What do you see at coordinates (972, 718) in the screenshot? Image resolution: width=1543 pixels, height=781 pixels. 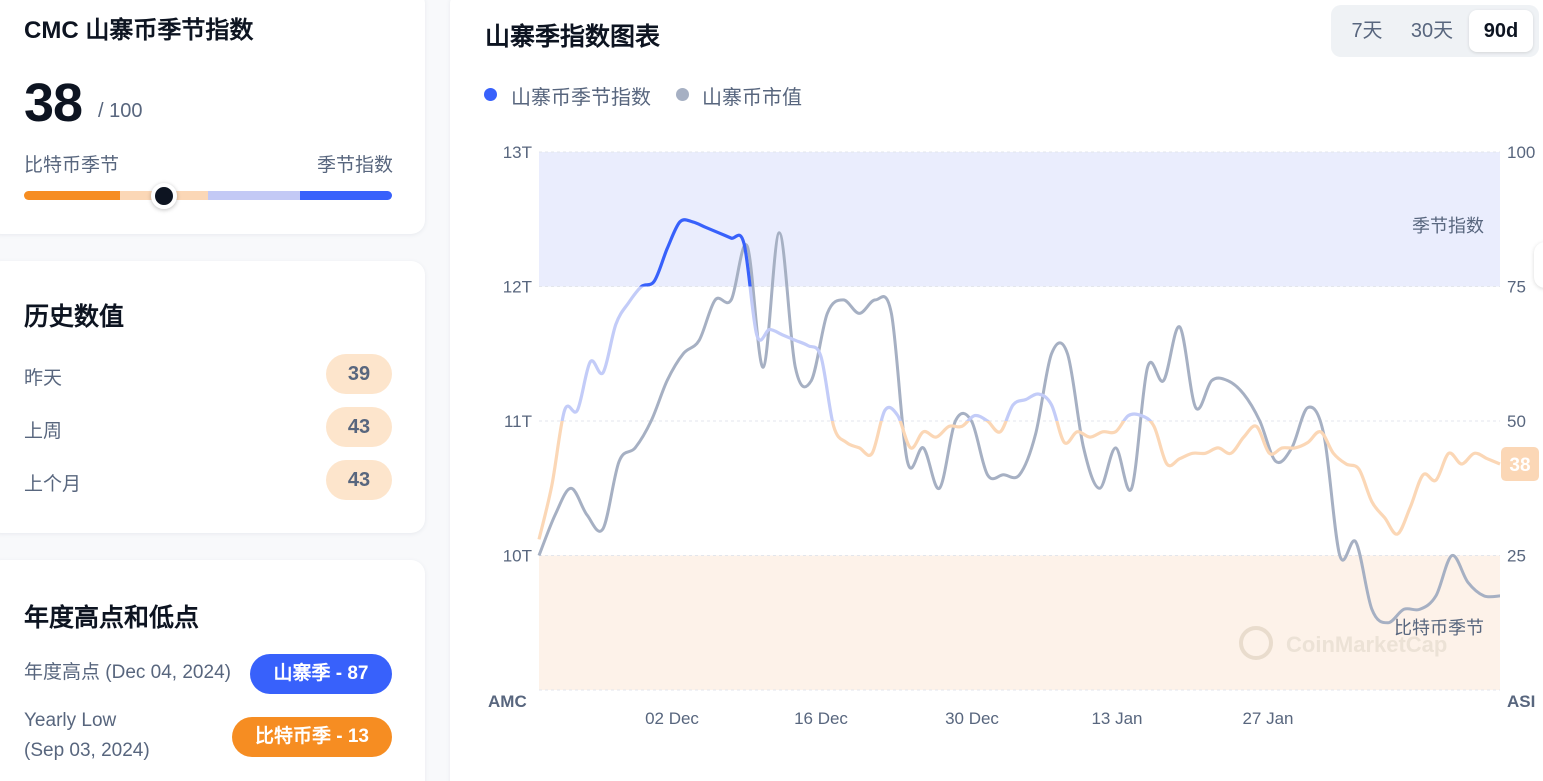 I see `x-tick-label: 30 Dec` at bounding box center [972, 718].